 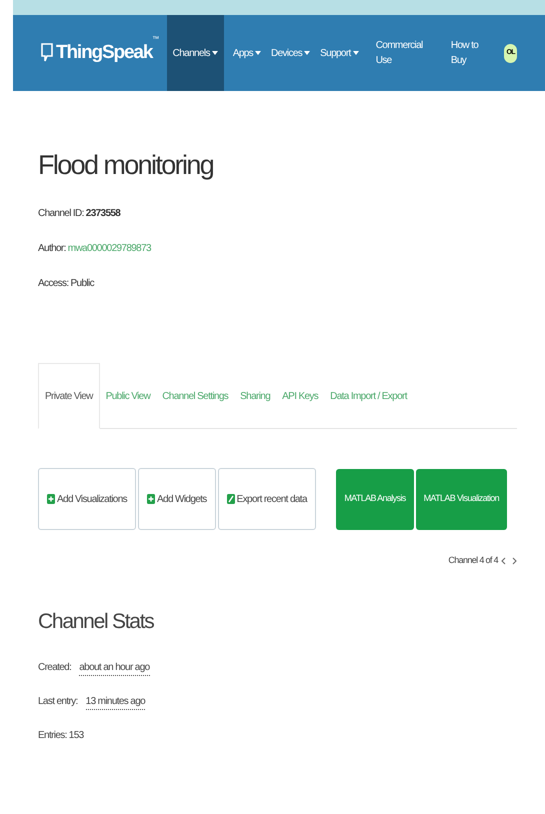 What do you see at coordinates (195, 53) in the screenshot?
I see `nav-menu: Channels` at bounding box center [195, 53].